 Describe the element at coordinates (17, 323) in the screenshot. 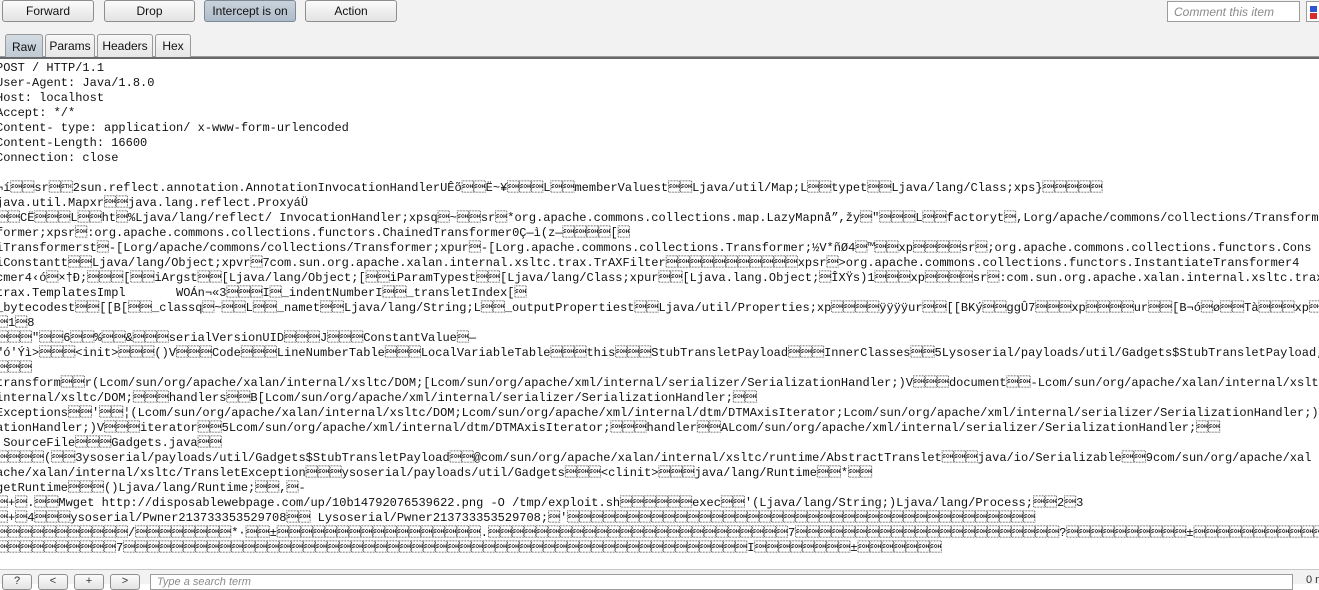

I see `request-line: 18` at that location.